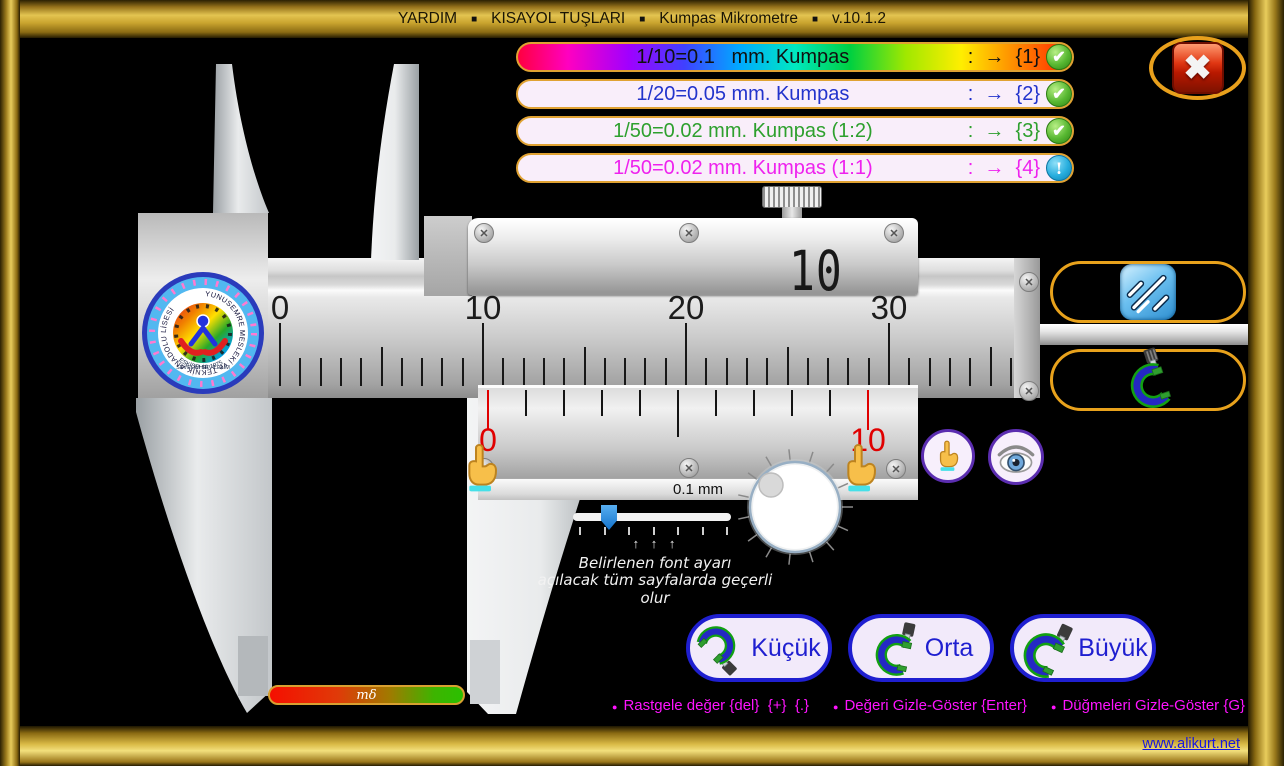 The image size is (1284, 766). What do you see at coordinates (728, 18) in the screenshot?
I see `app-title: Kumpas Mikrometre` at bounding box center [728, 18].